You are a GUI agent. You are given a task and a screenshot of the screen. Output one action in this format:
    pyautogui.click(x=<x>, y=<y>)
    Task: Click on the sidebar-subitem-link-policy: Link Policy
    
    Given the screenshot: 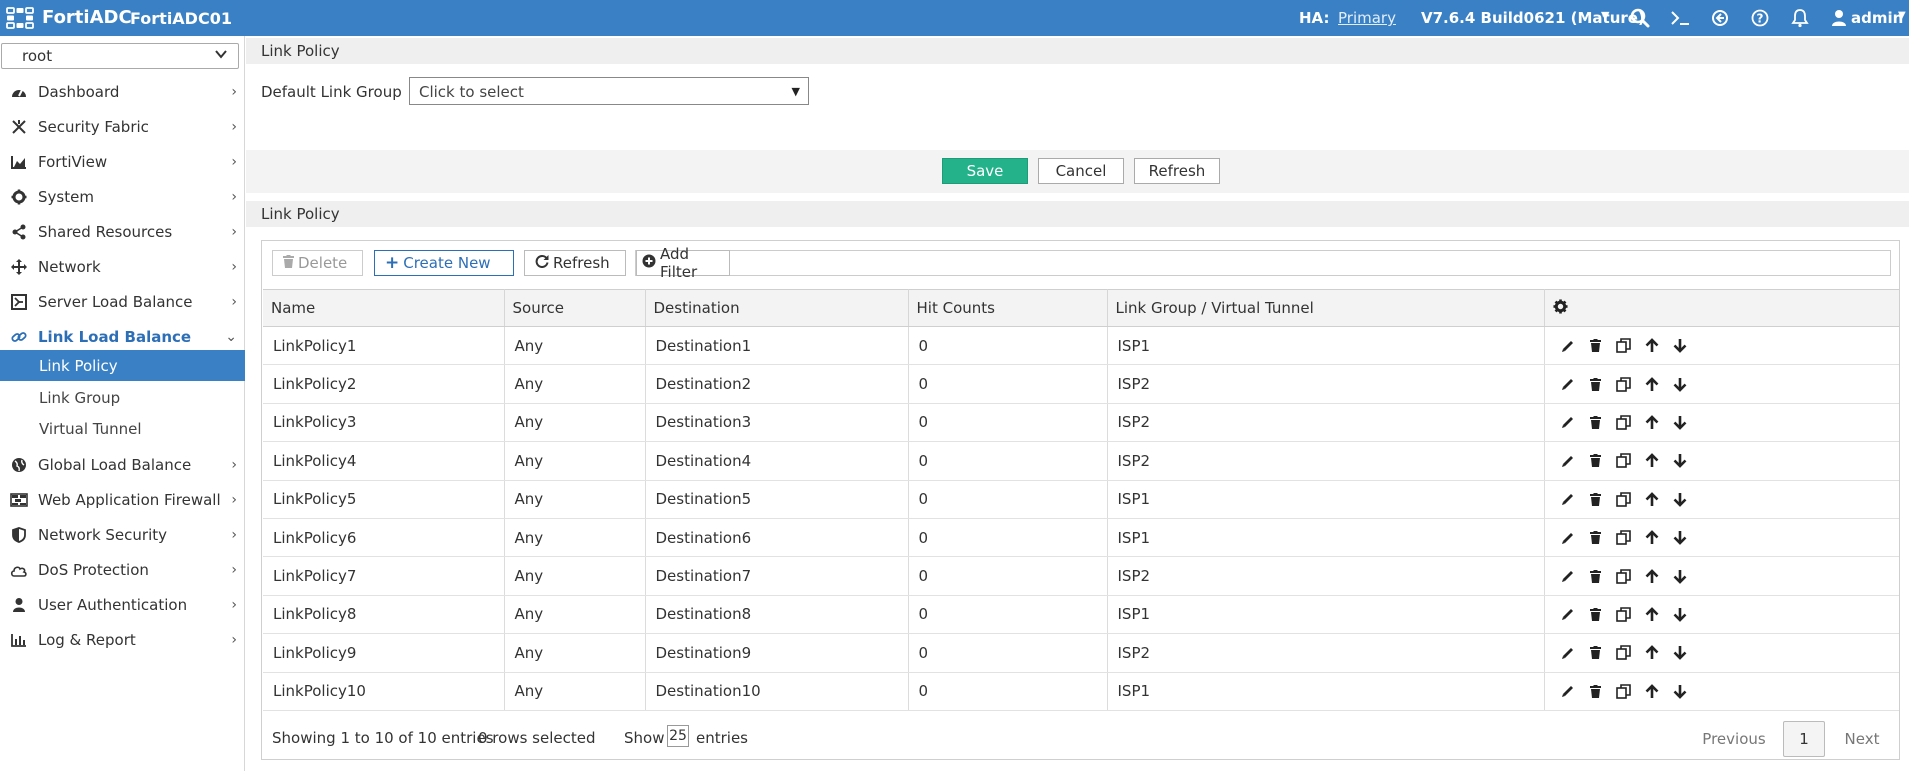 What is the action you would take?
    pyautogui.click(x=122, y=365)
    